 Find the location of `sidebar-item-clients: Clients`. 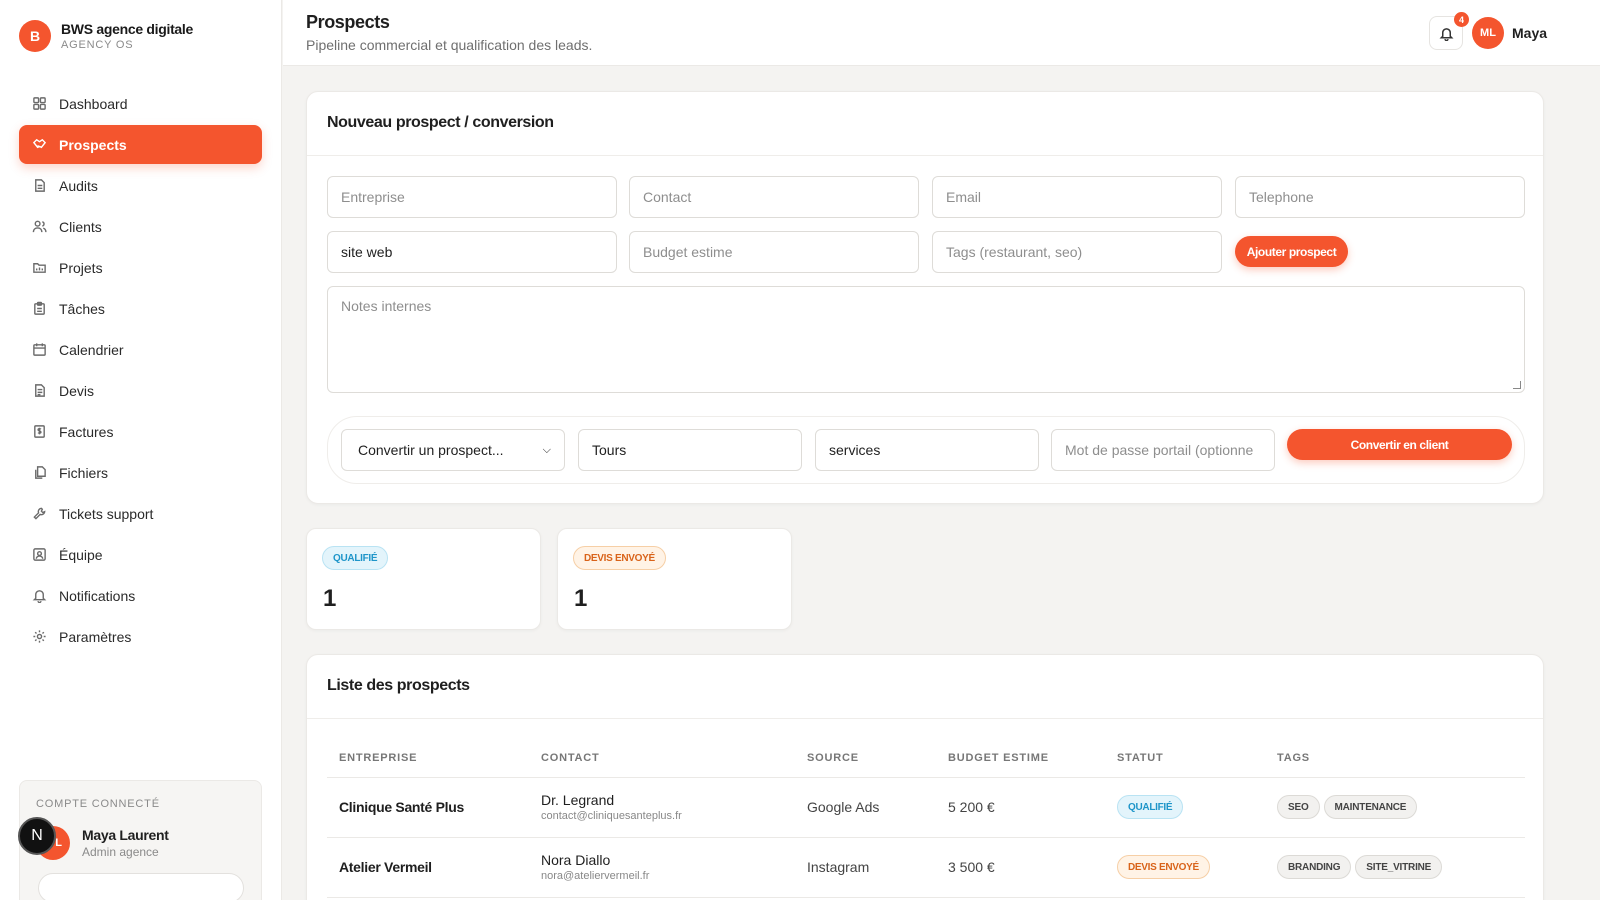

sidebar-item-clients: Clients is located at coordinates (140, 226).